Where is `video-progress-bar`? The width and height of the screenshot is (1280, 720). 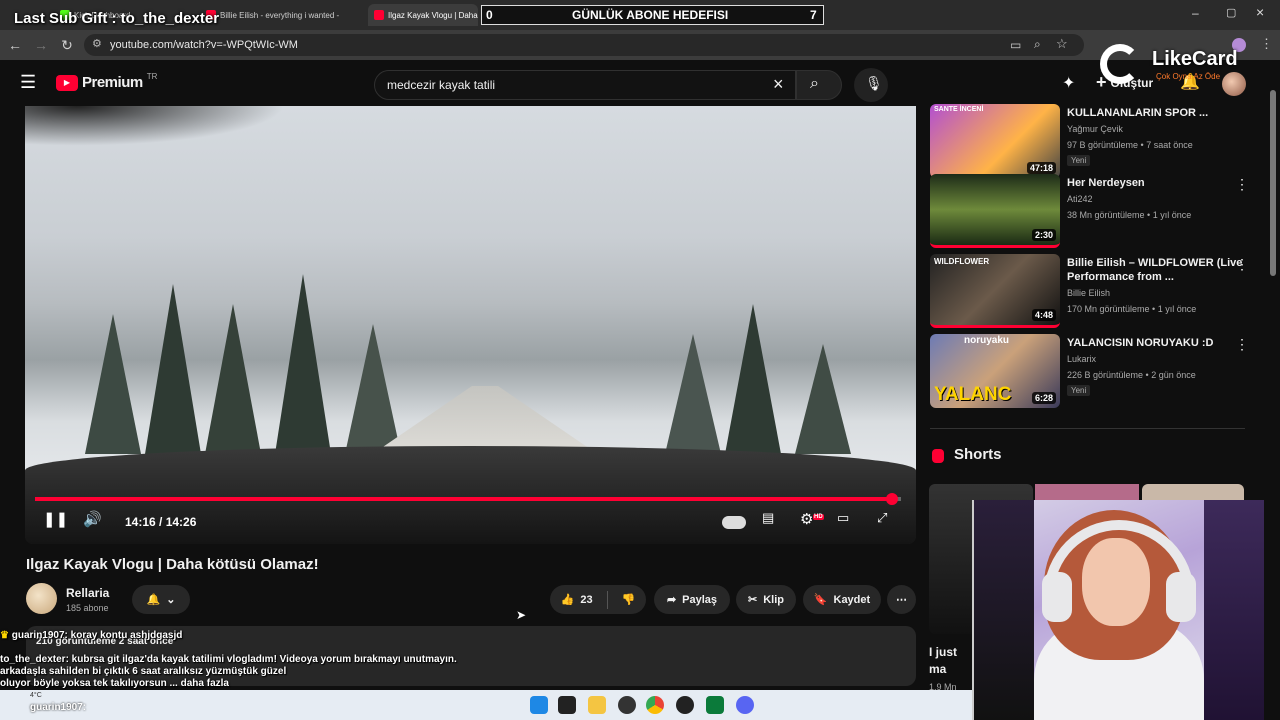 video-progress-bar is located at coordinates (468, 499).